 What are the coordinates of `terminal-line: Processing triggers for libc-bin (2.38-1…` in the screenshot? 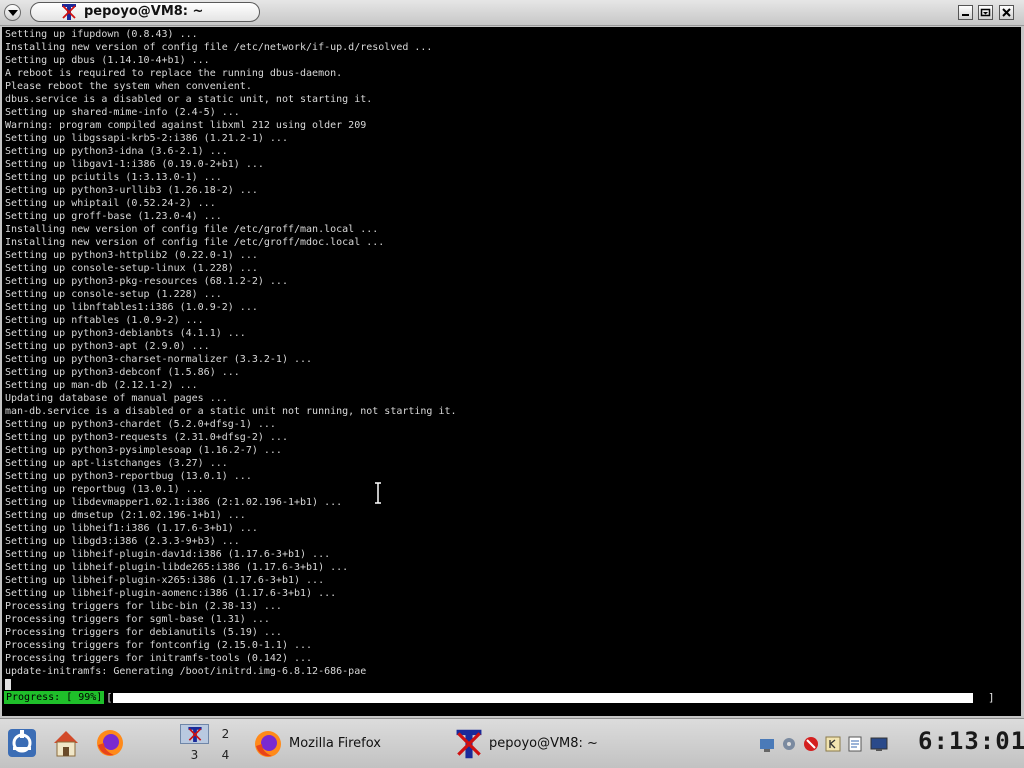 It's located at (143, 606).